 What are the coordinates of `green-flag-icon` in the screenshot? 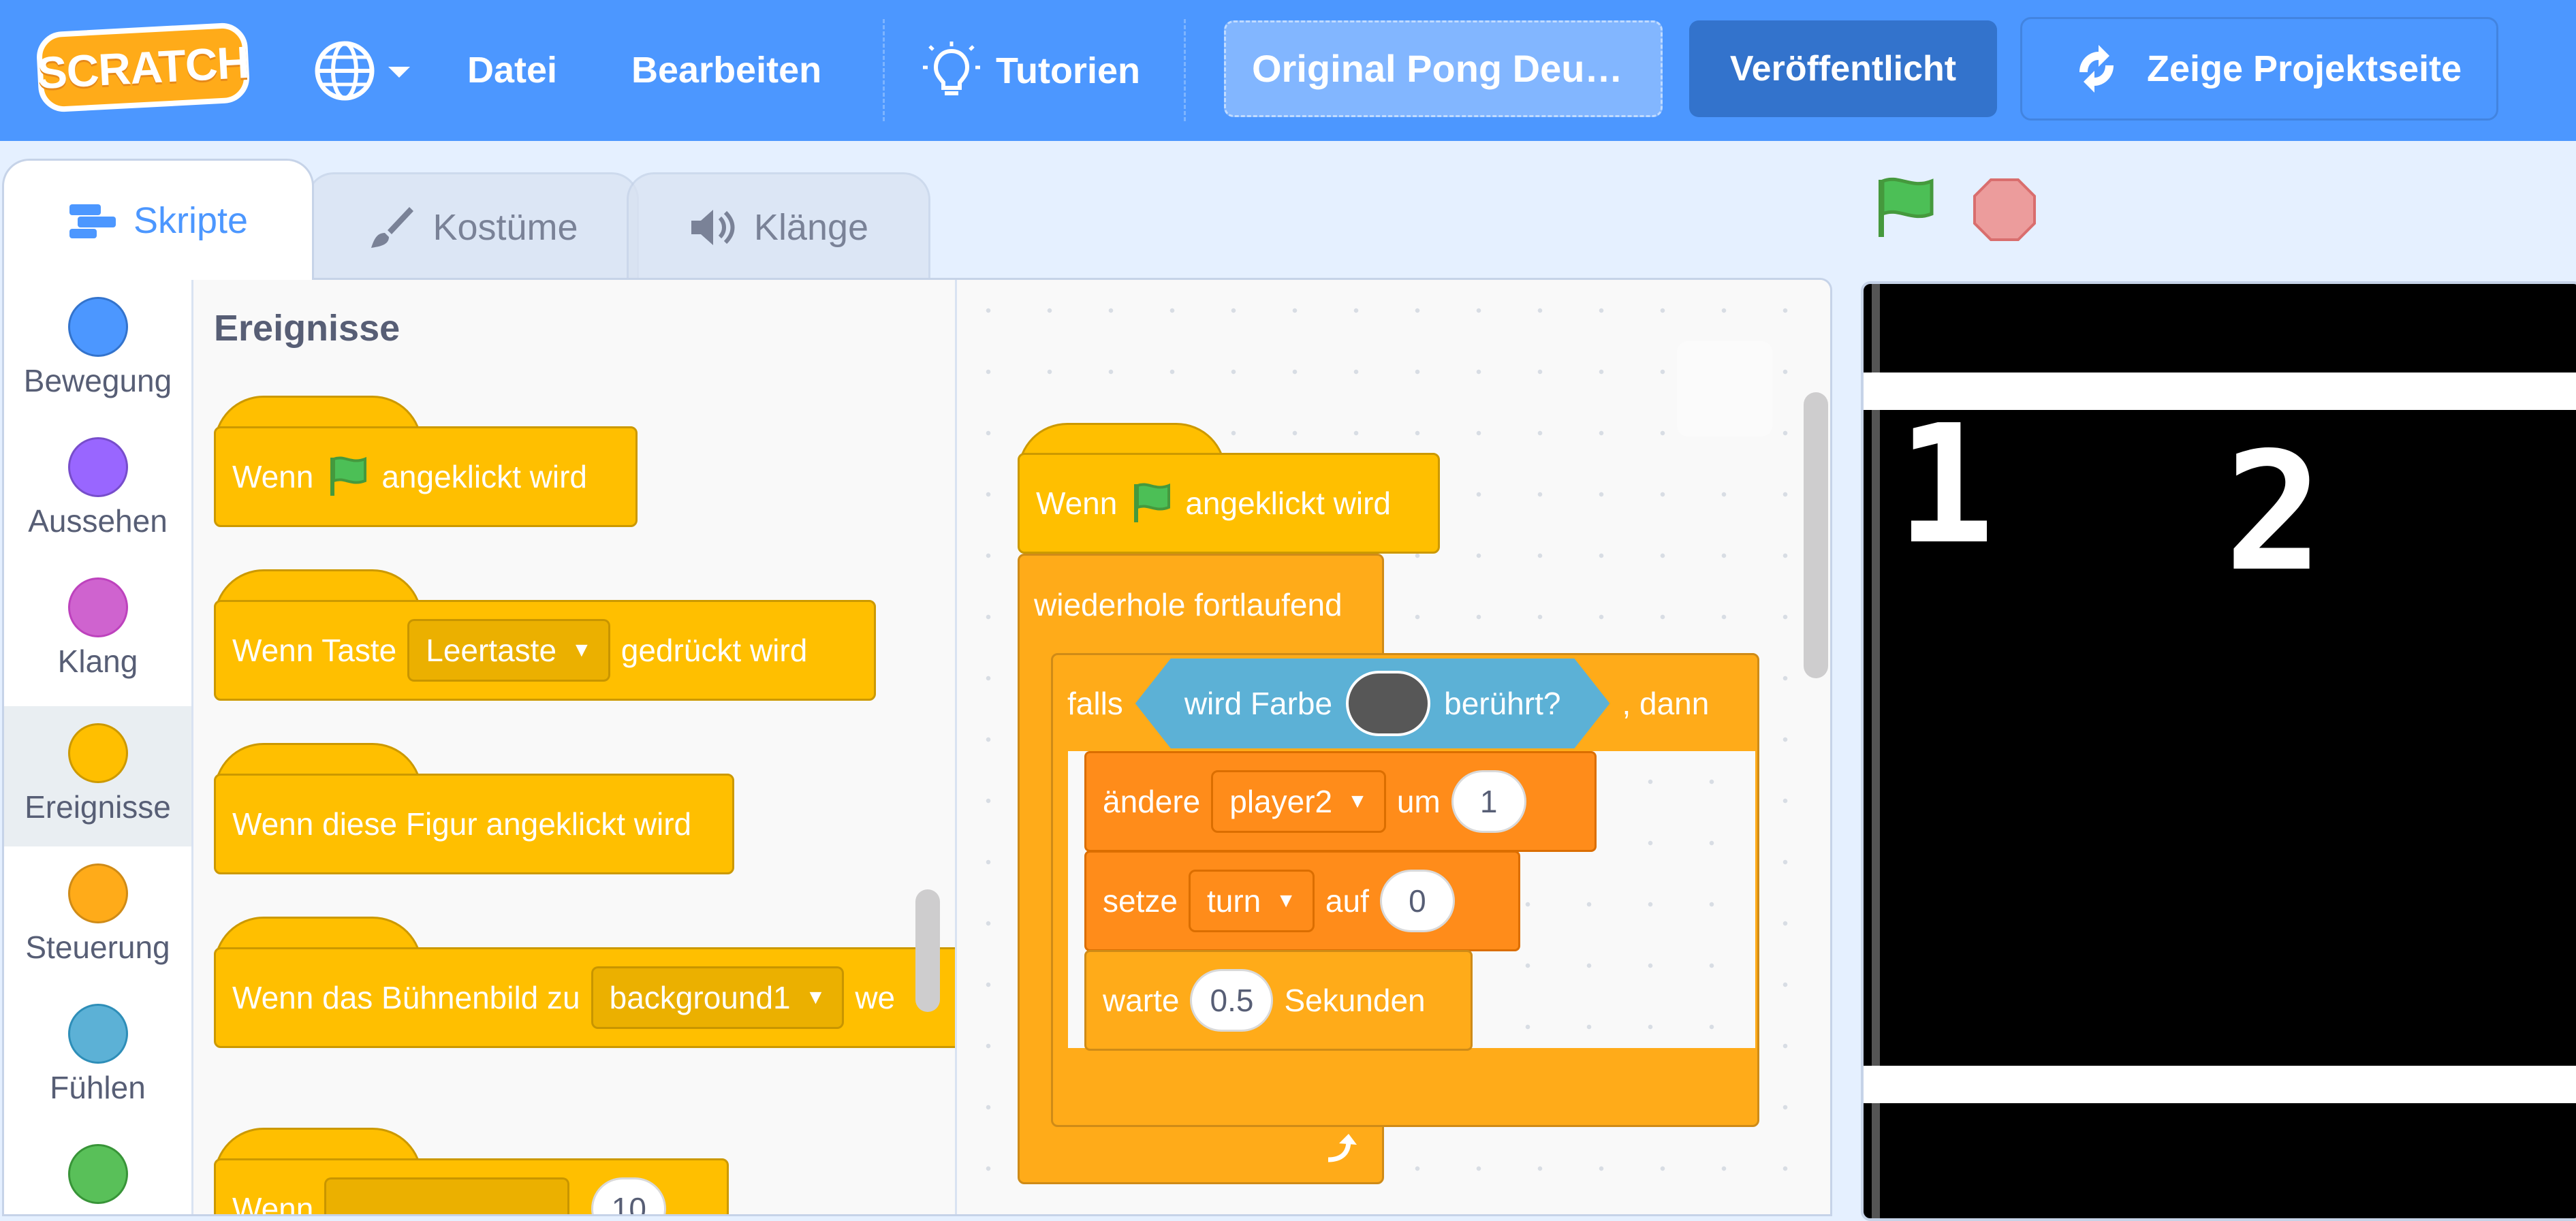 It's located at (348, 476).